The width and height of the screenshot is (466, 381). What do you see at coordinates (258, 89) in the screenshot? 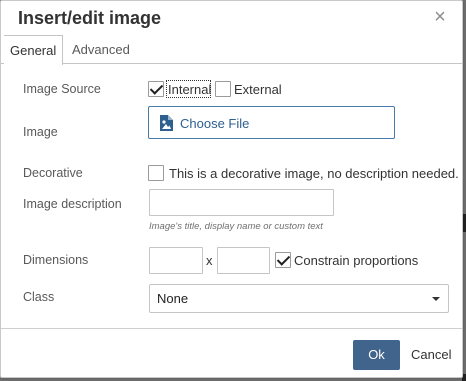
I see `external-checkbox-label: External` at bounding box center [258, 89].